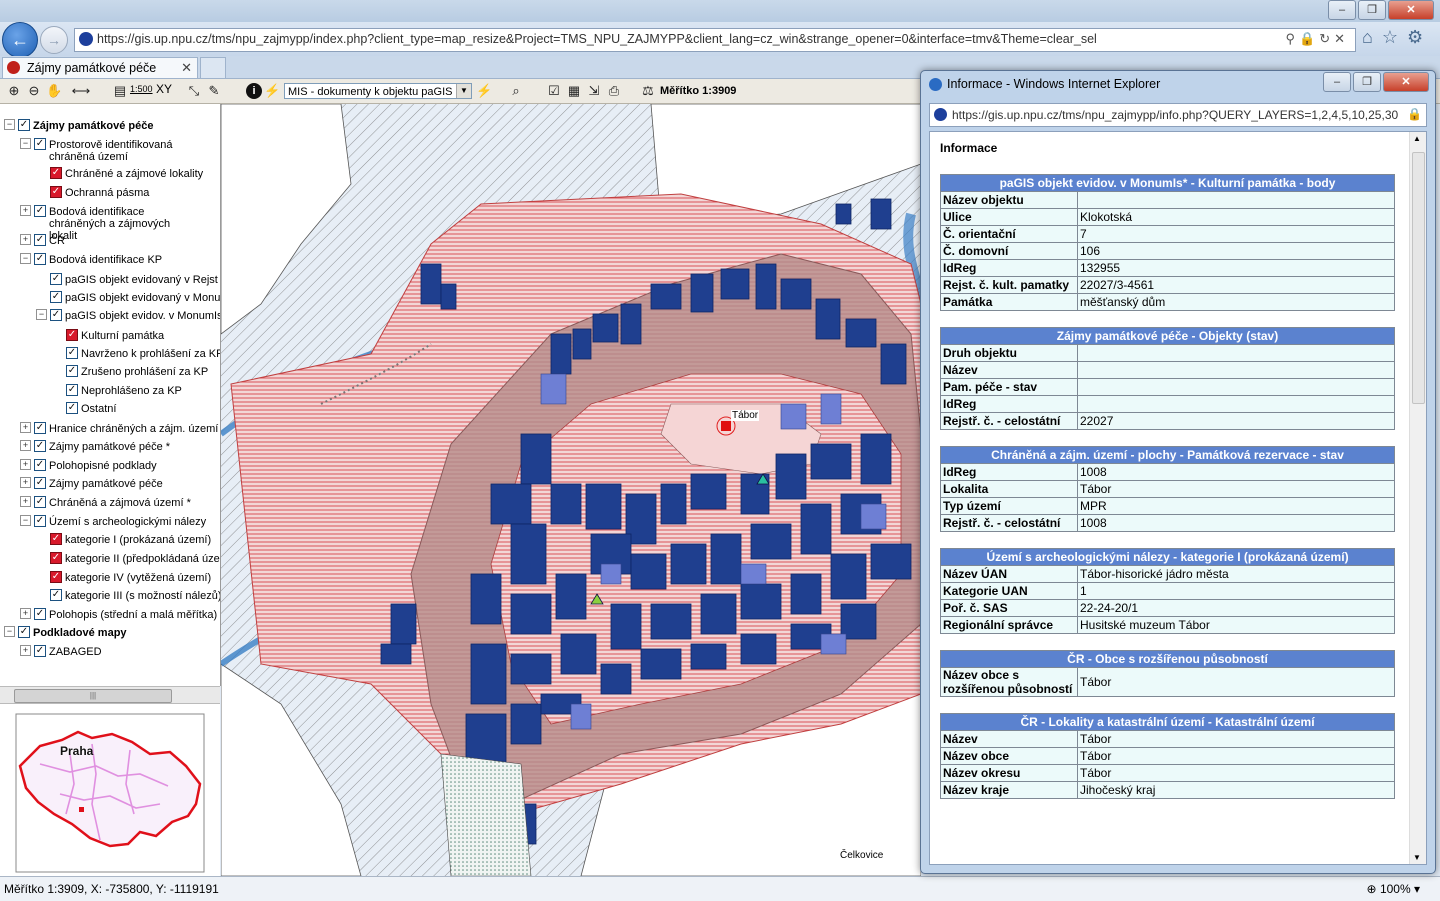 The height and width of the screenshot is (901, 1440). What do you see at coordinates (1372, 10) in the screenshot?
I see `maximize-button: ❐` at bounding box center [1372, 10].